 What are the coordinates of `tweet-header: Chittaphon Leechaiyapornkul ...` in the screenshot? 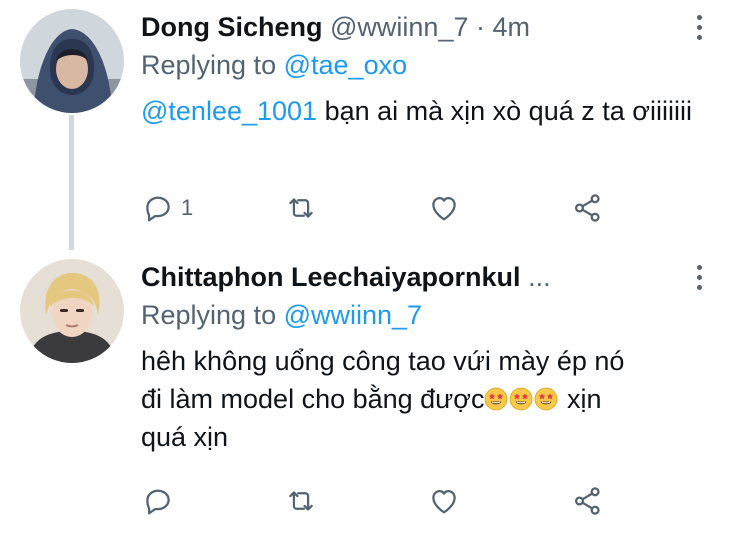 It's located at (346, 277).